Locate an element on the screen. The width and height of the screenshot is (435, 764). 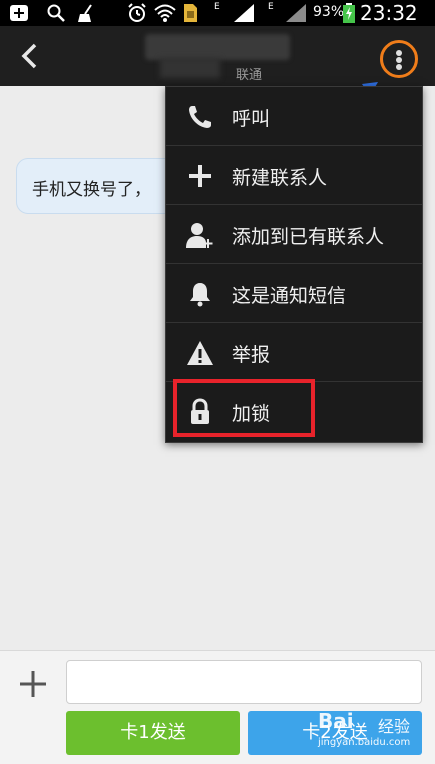
clock: 23:32 is located at coordinates (389, 13).